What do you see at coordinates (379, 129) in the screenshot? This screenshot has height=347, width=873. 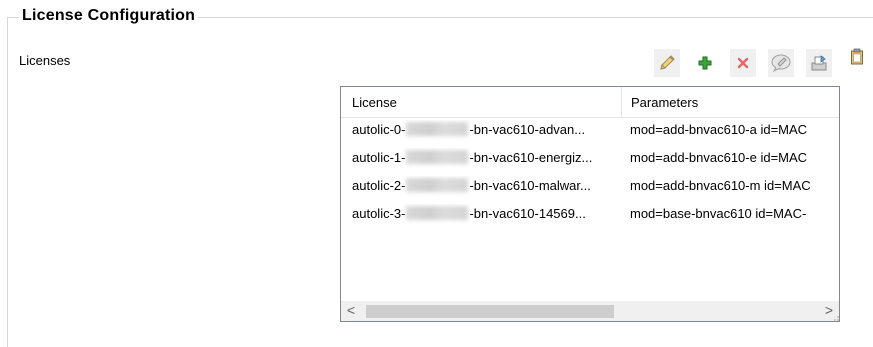 I see `license-prefix: autolic-0-` at bounding box center [379, 129].